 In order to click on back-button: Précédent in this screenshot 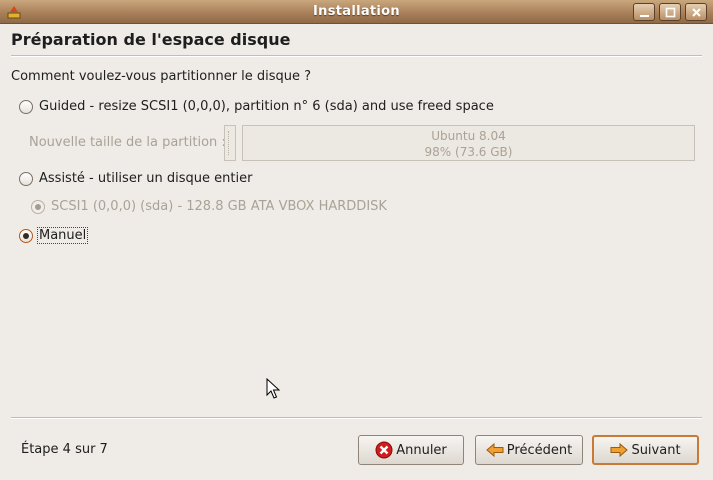, I will do `click(529, 450)`.